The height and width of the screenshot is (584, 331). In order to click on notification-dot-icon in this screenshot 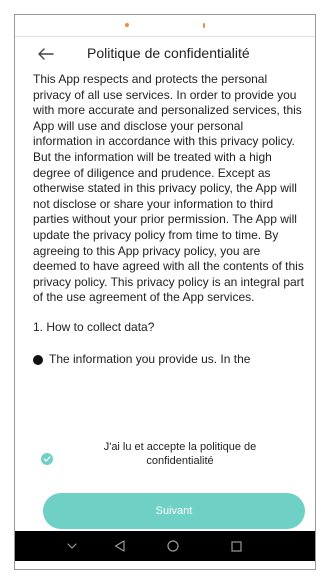, I will do `click(127, 25)`.